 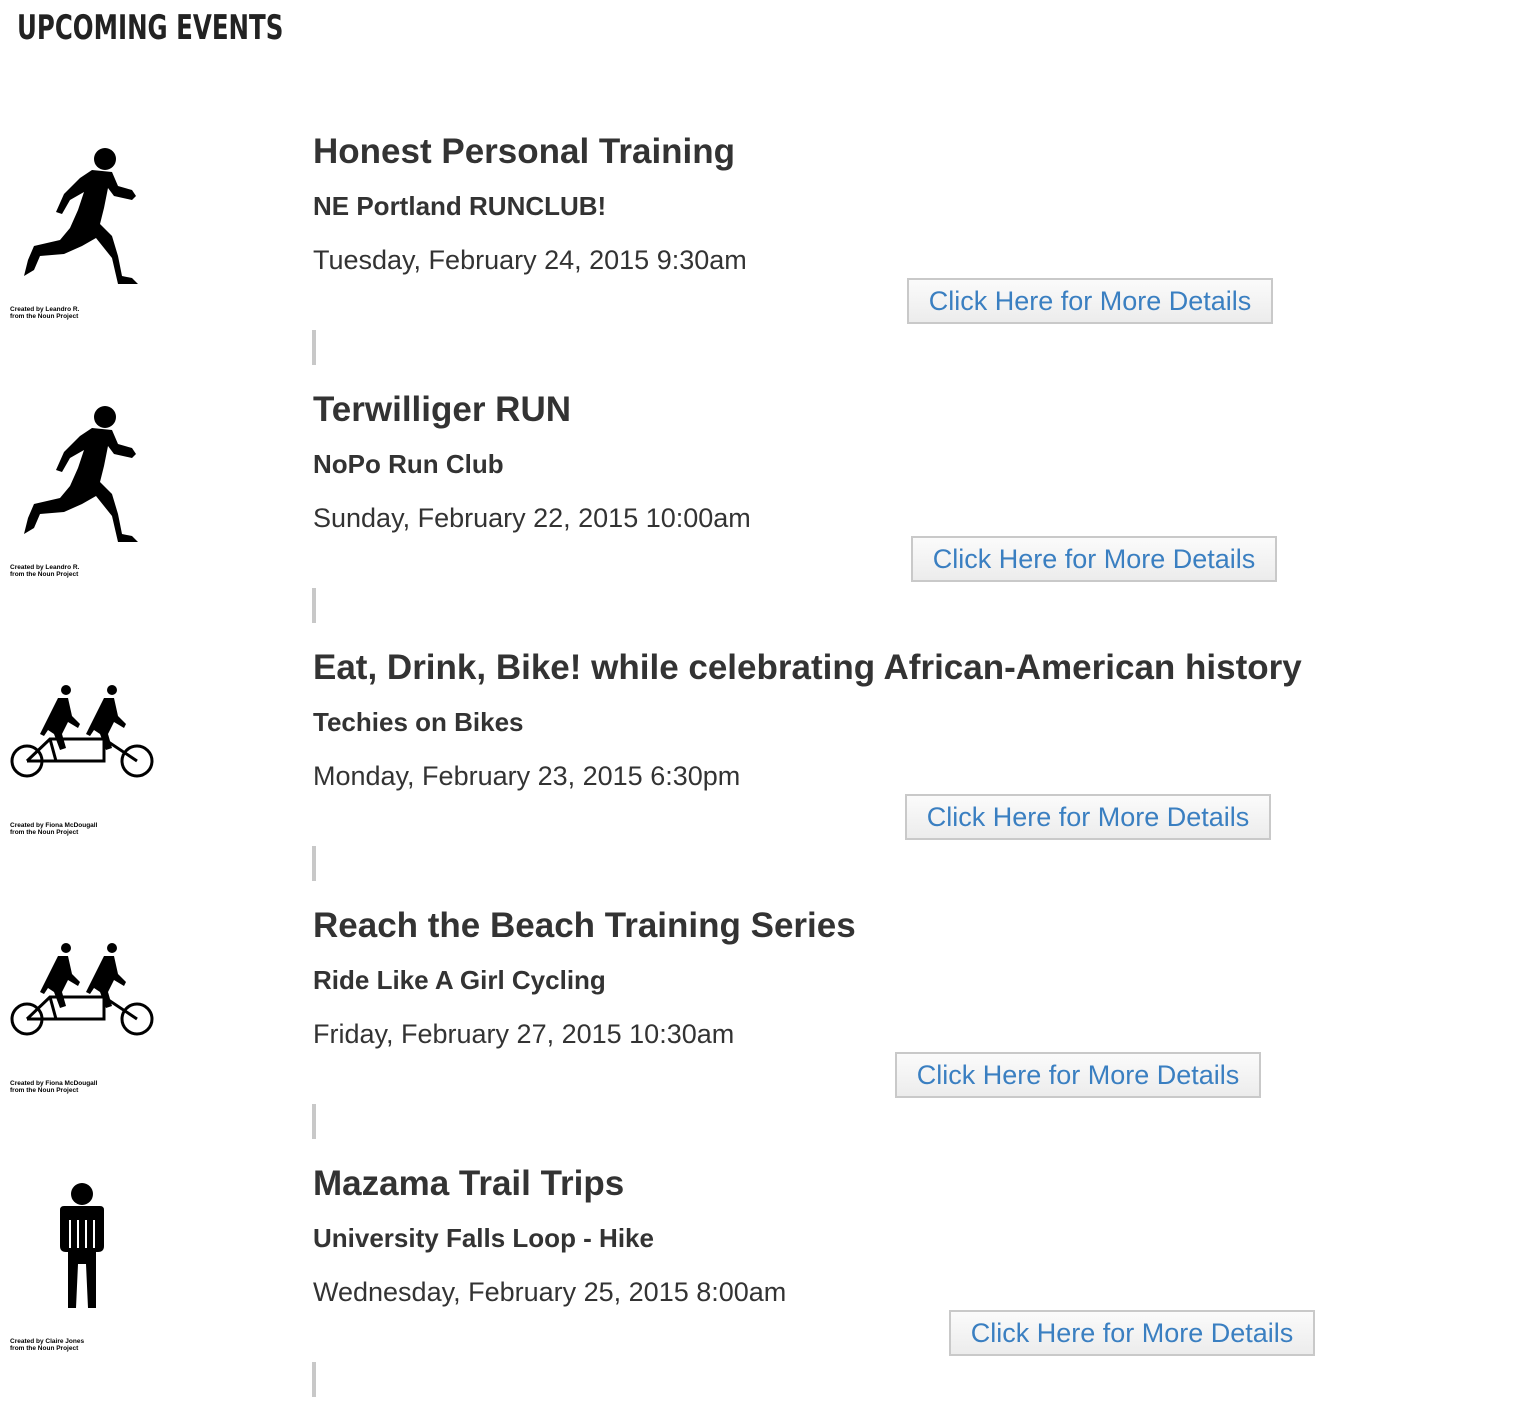 What do you see at coordinates (483, 1238) in the screenshot?
I see `event-organizer: University Falls Loop - Hike` at bounding box center [483, 1238].